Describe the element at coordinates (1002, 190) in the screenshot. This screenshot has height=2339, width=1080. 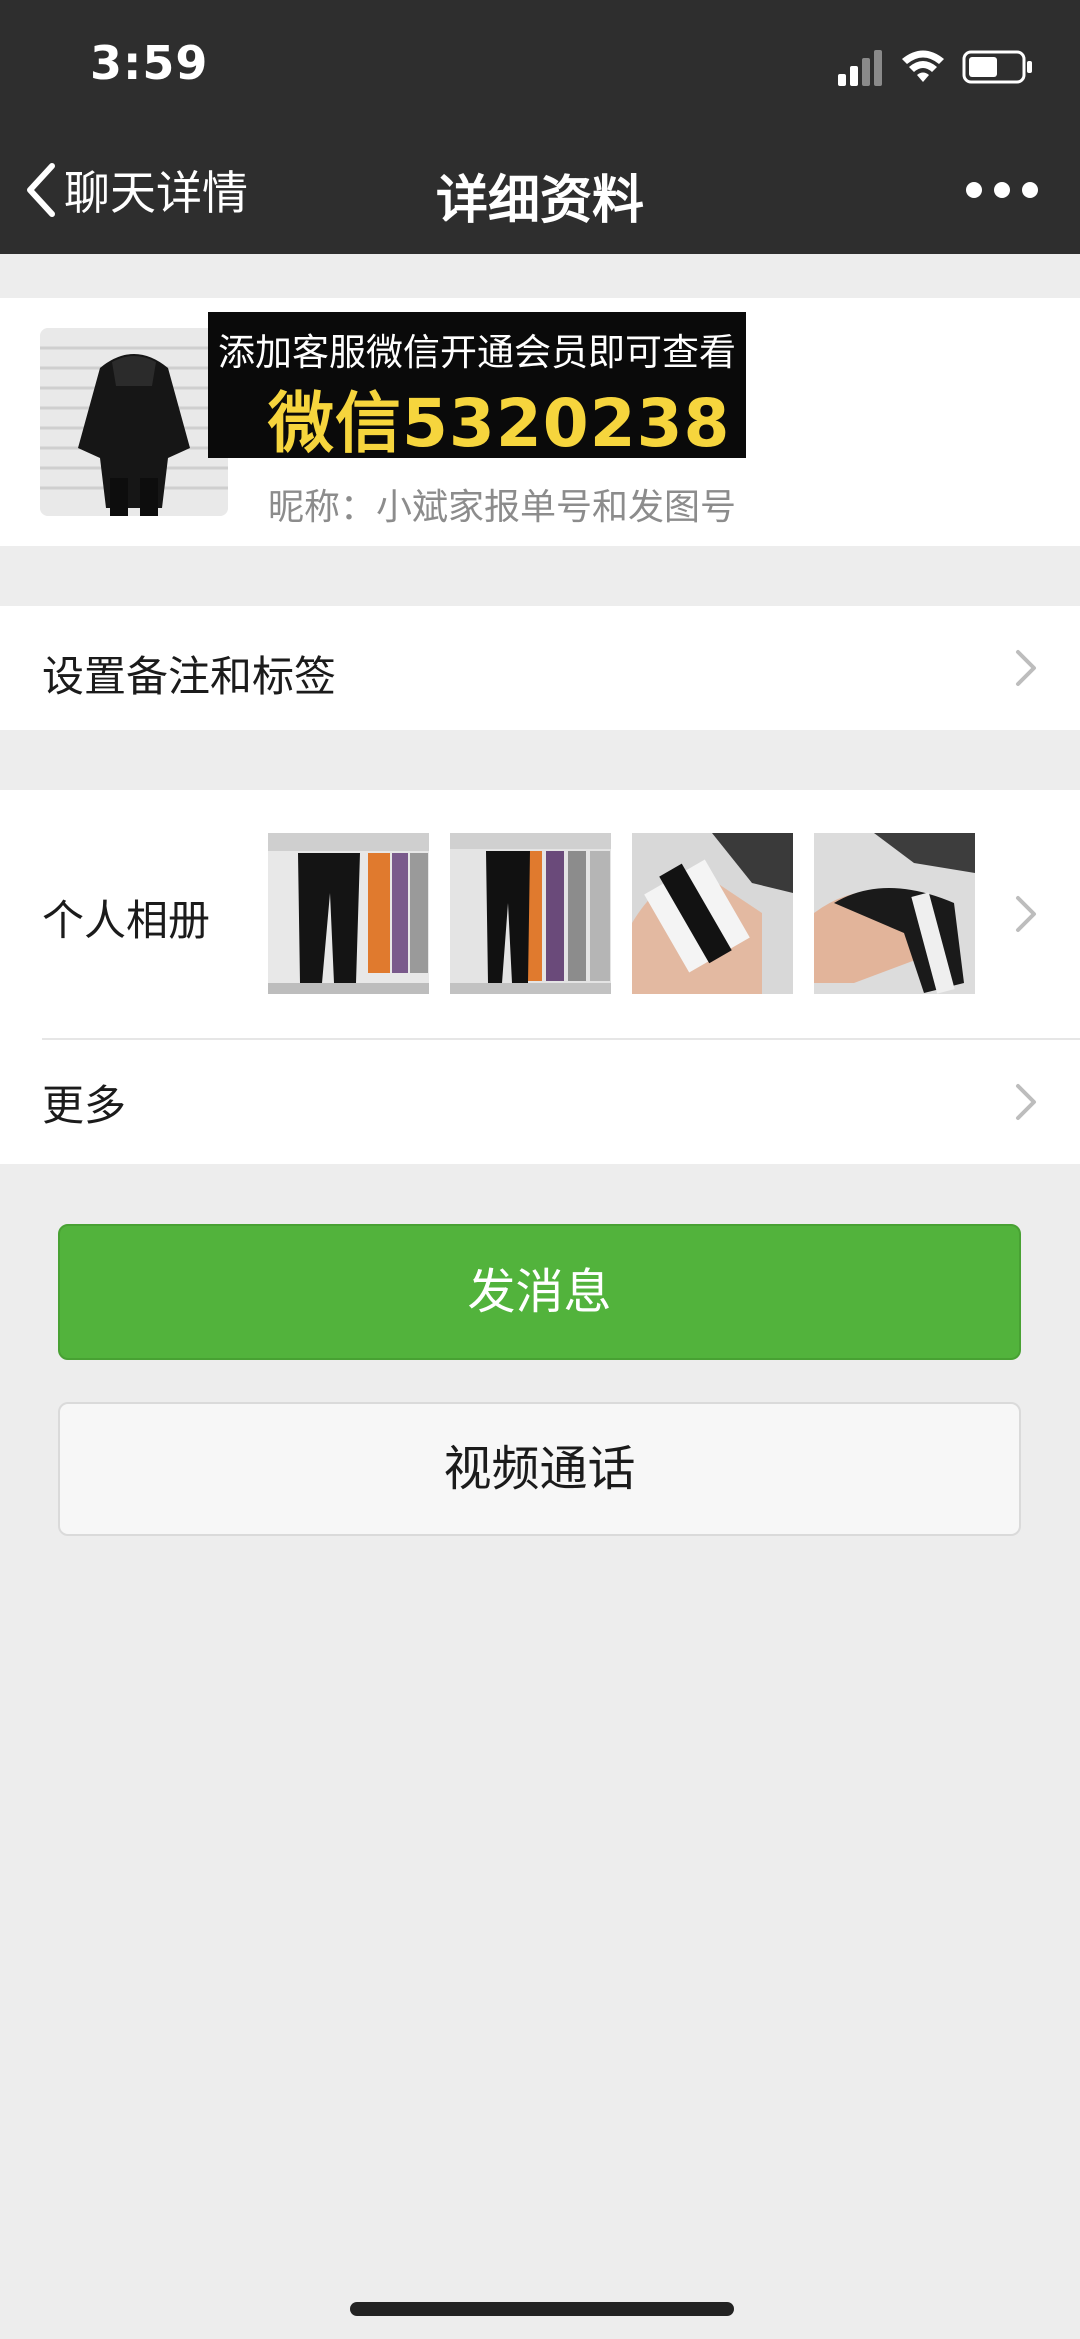
I see `more-options-icon` at that location.